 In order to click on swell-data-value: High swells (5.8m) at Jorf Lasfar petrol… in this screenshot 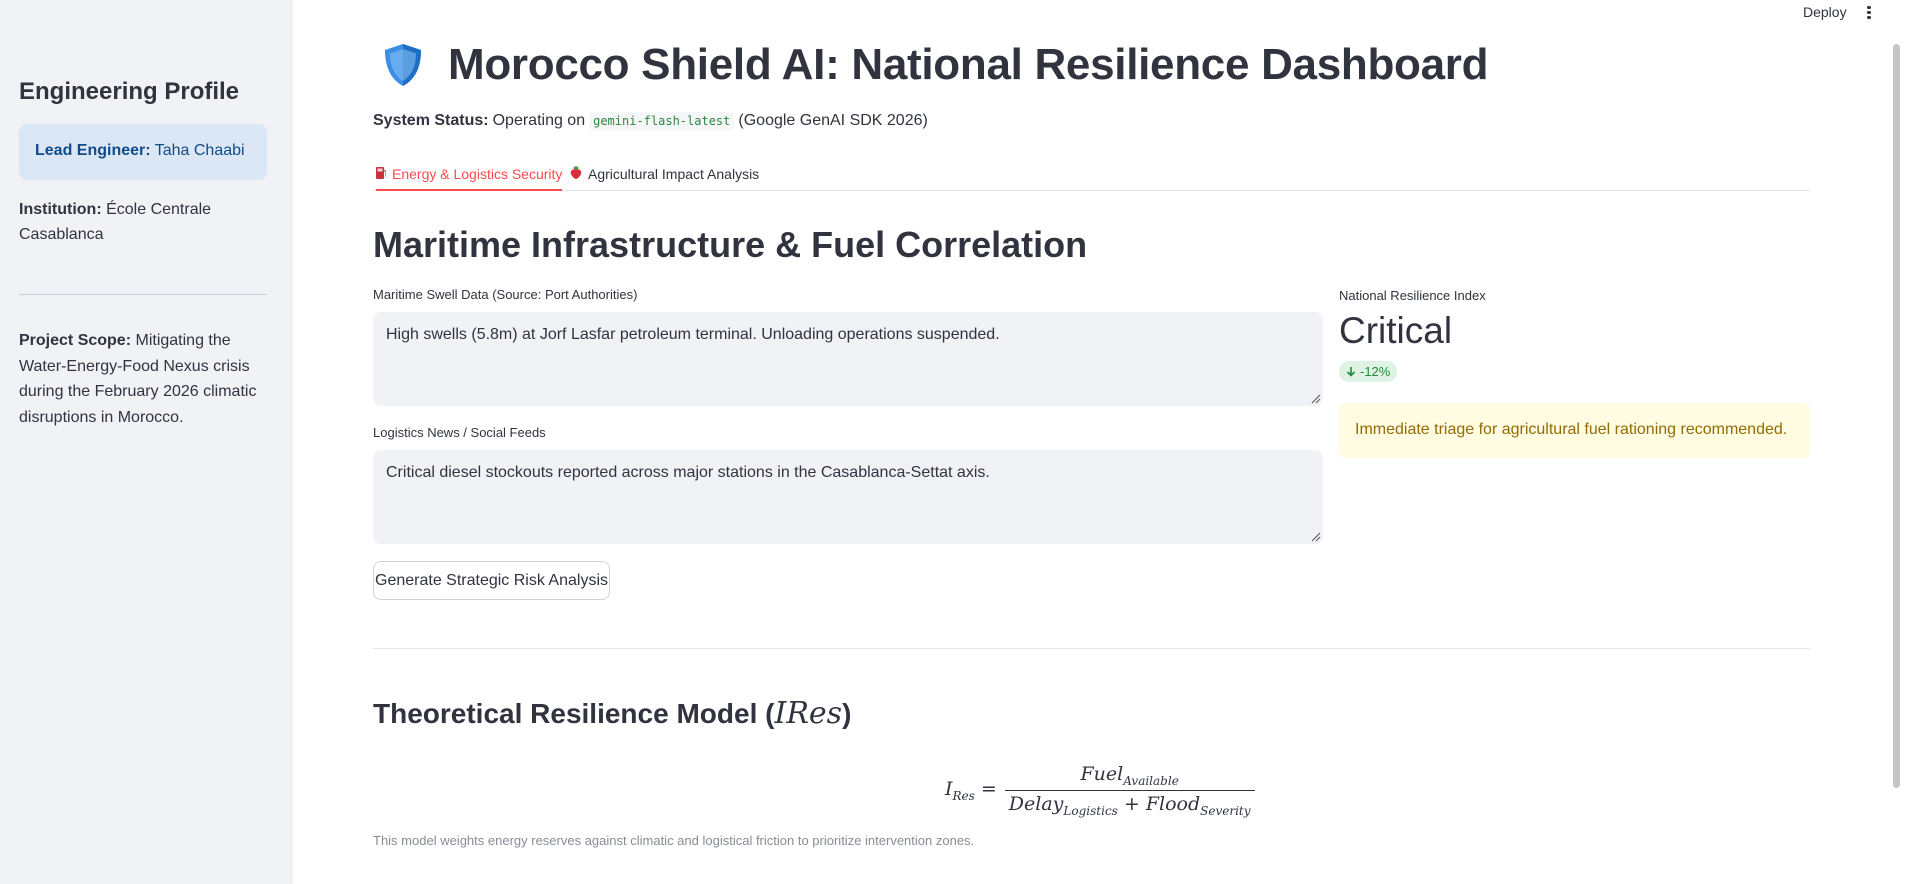, I will do `click(693, 334)`.